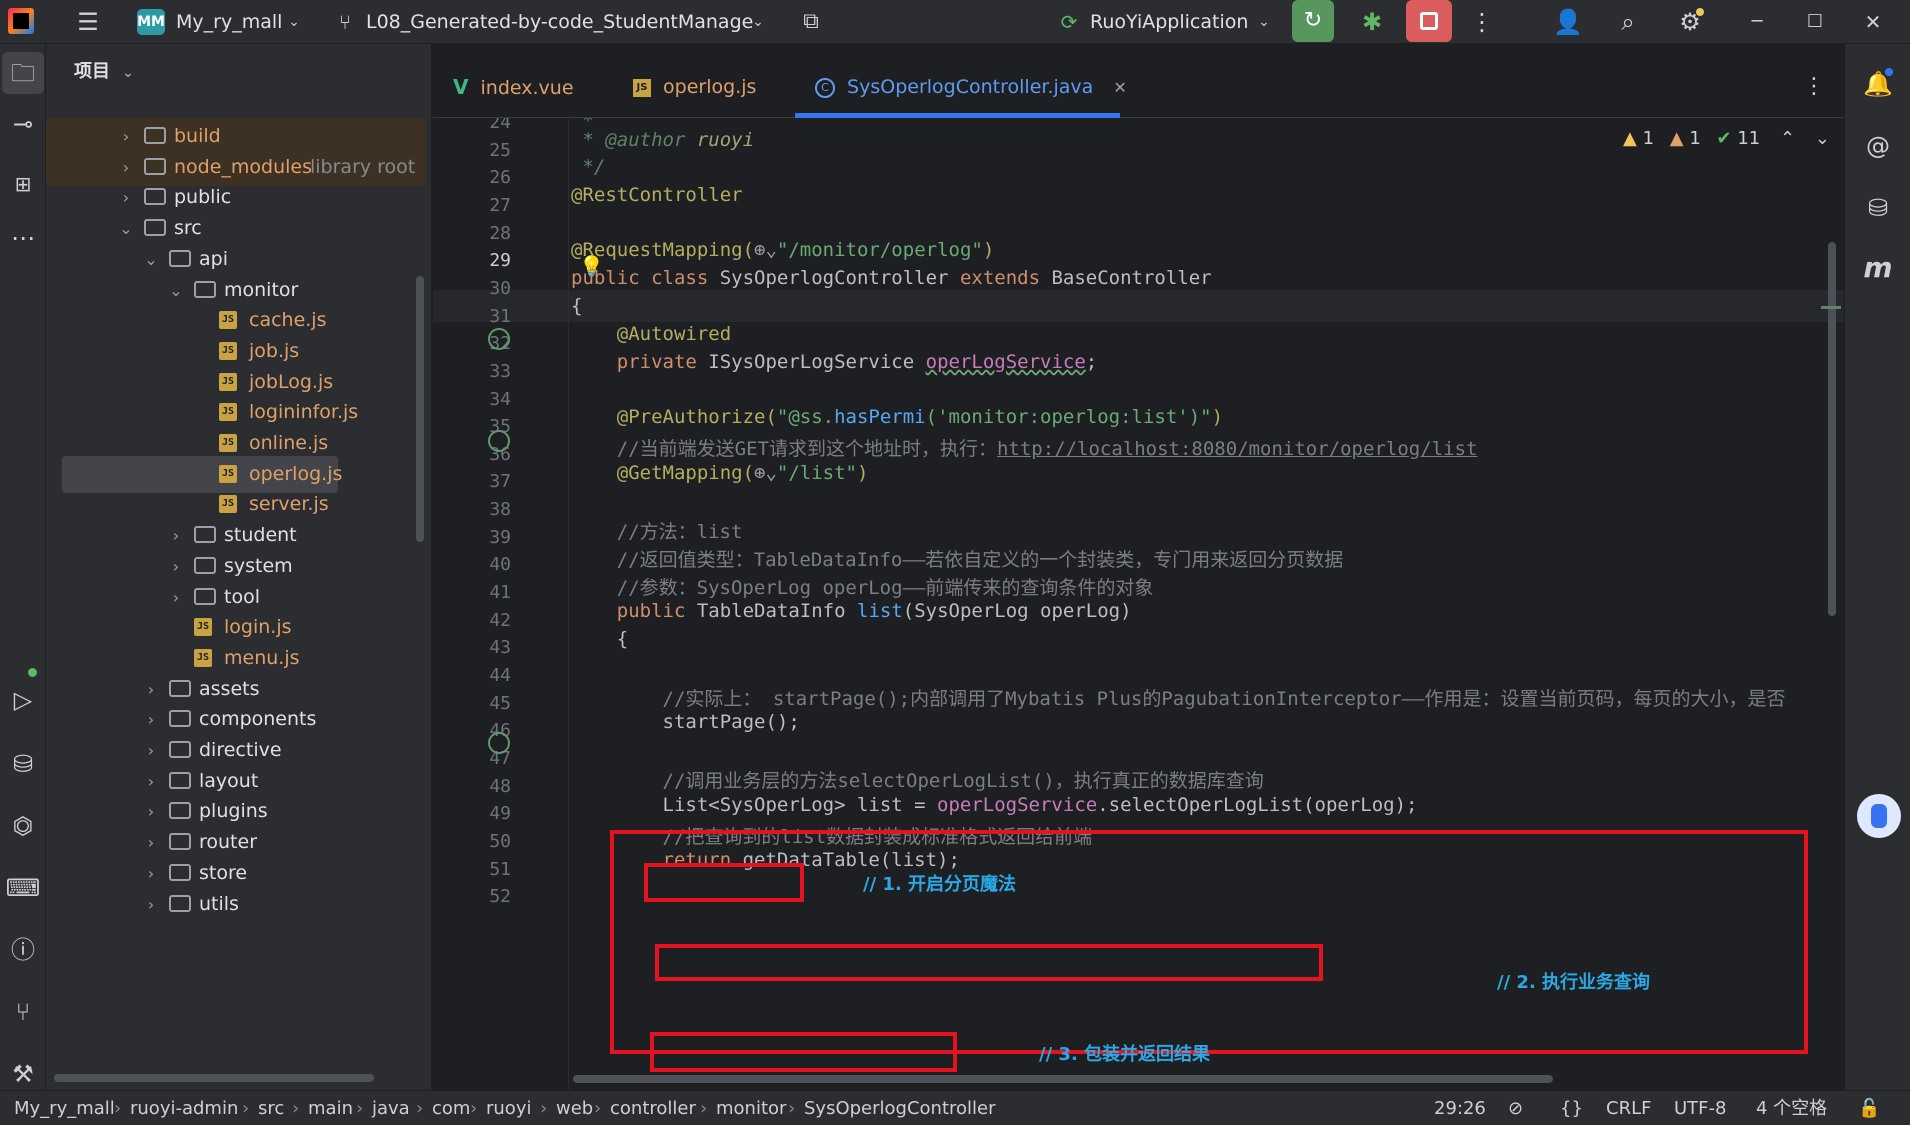  What do you see at coordinates (23, 888) in the screenshot?
I see `terminal-icon: ⌨` at bounding box center [23, 888].